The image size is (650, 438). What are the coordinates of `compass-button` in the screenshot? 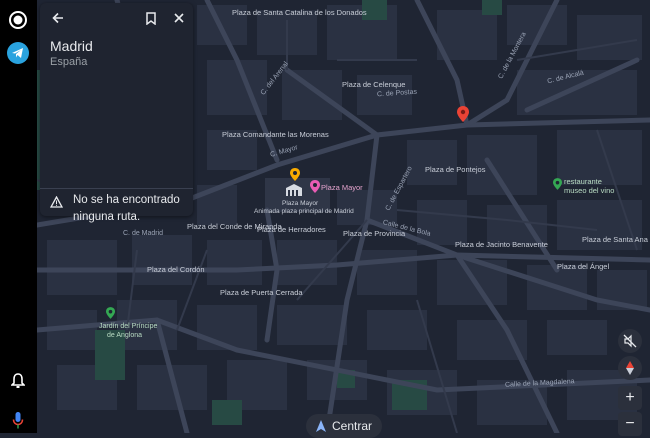 It's located at (630, 368).